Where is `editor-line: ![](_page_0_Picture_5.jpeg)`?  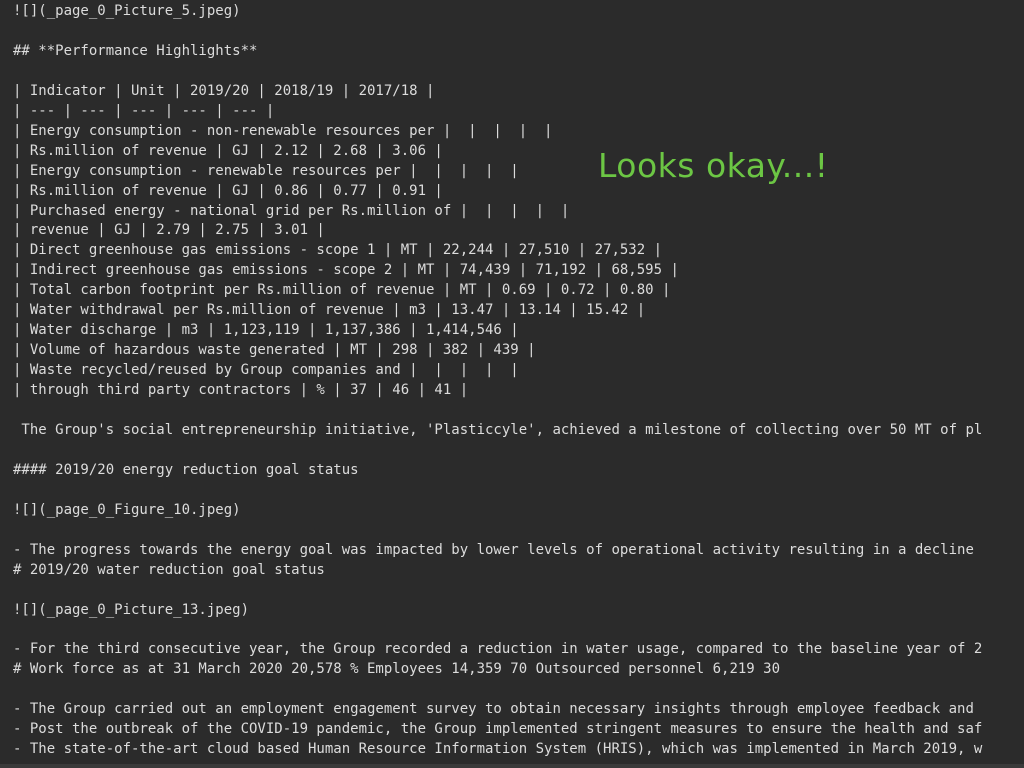
editor-line: ![](_page_0_Picture_5.jpeg) is located at coordinates (127, 11).